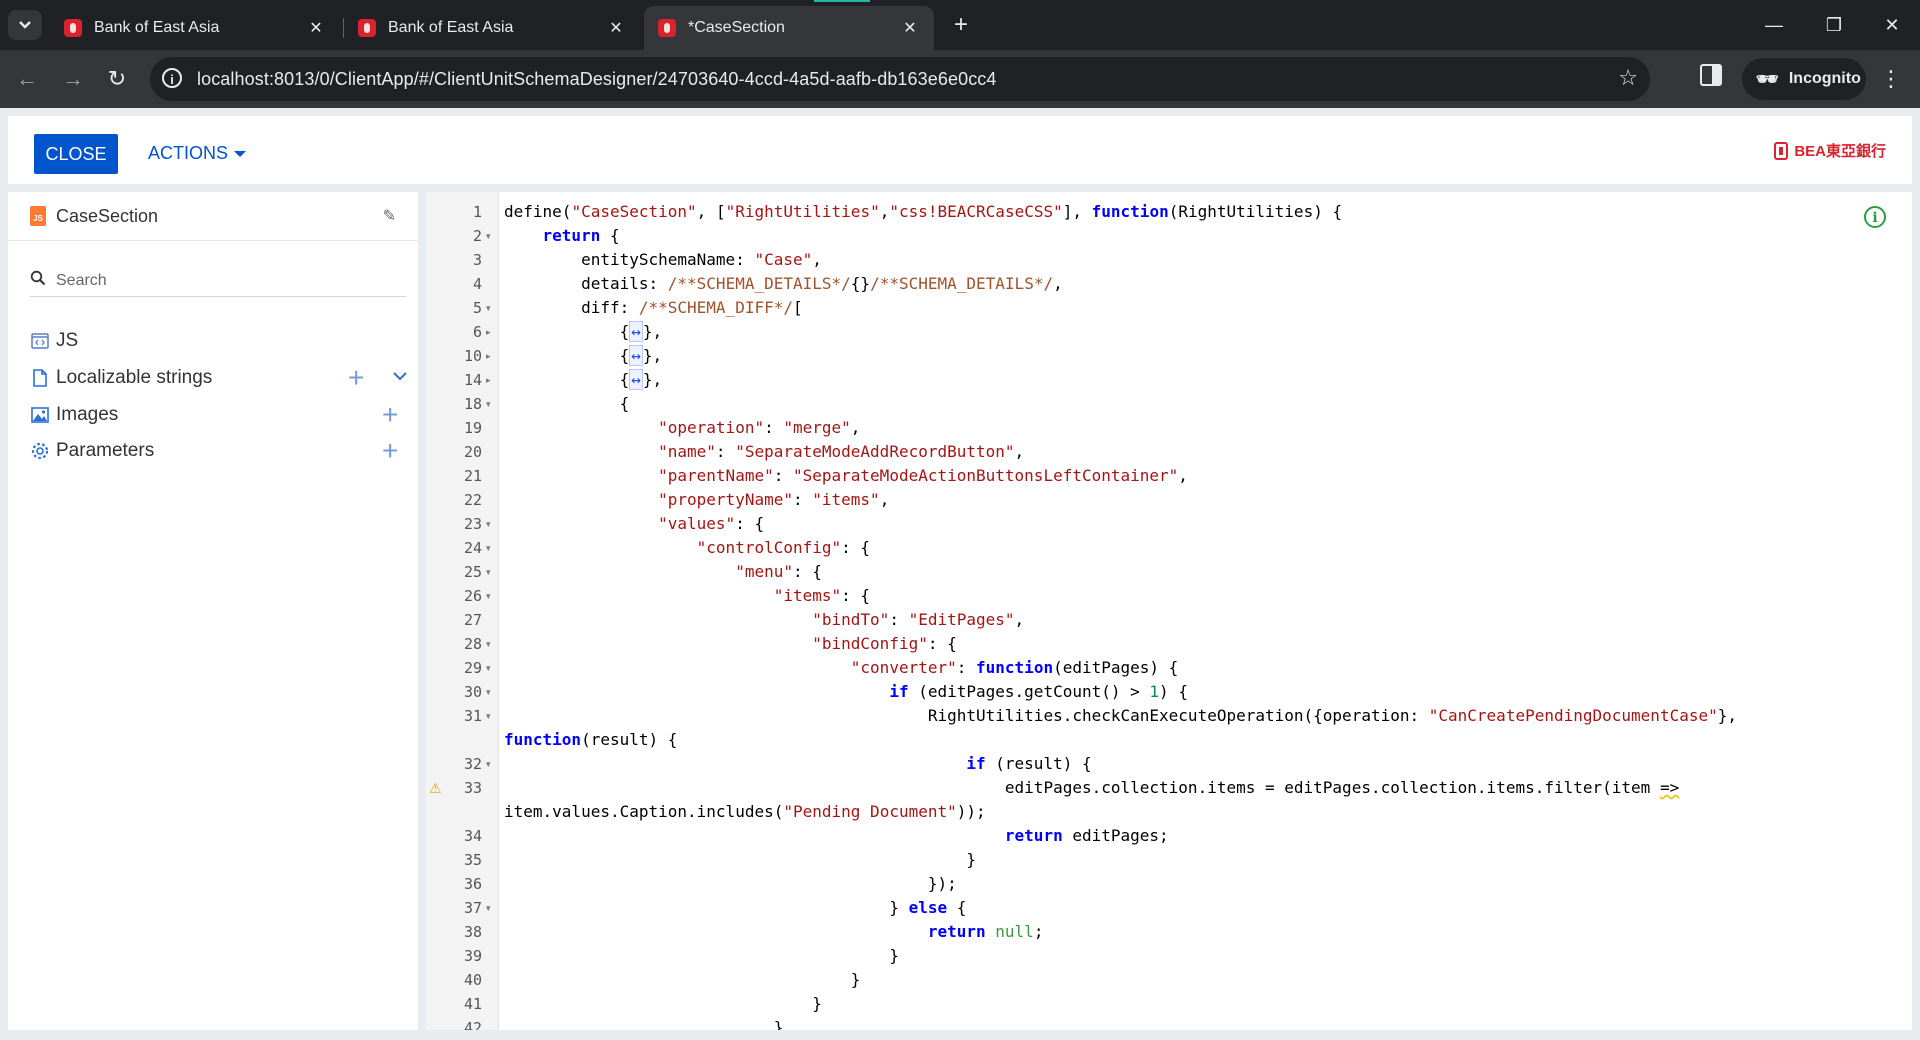  What do you see at coordinates (841, 668) in the screenshot?
I see `code-line: "converter": function(editPages) {` at bounding box center [841, 668].